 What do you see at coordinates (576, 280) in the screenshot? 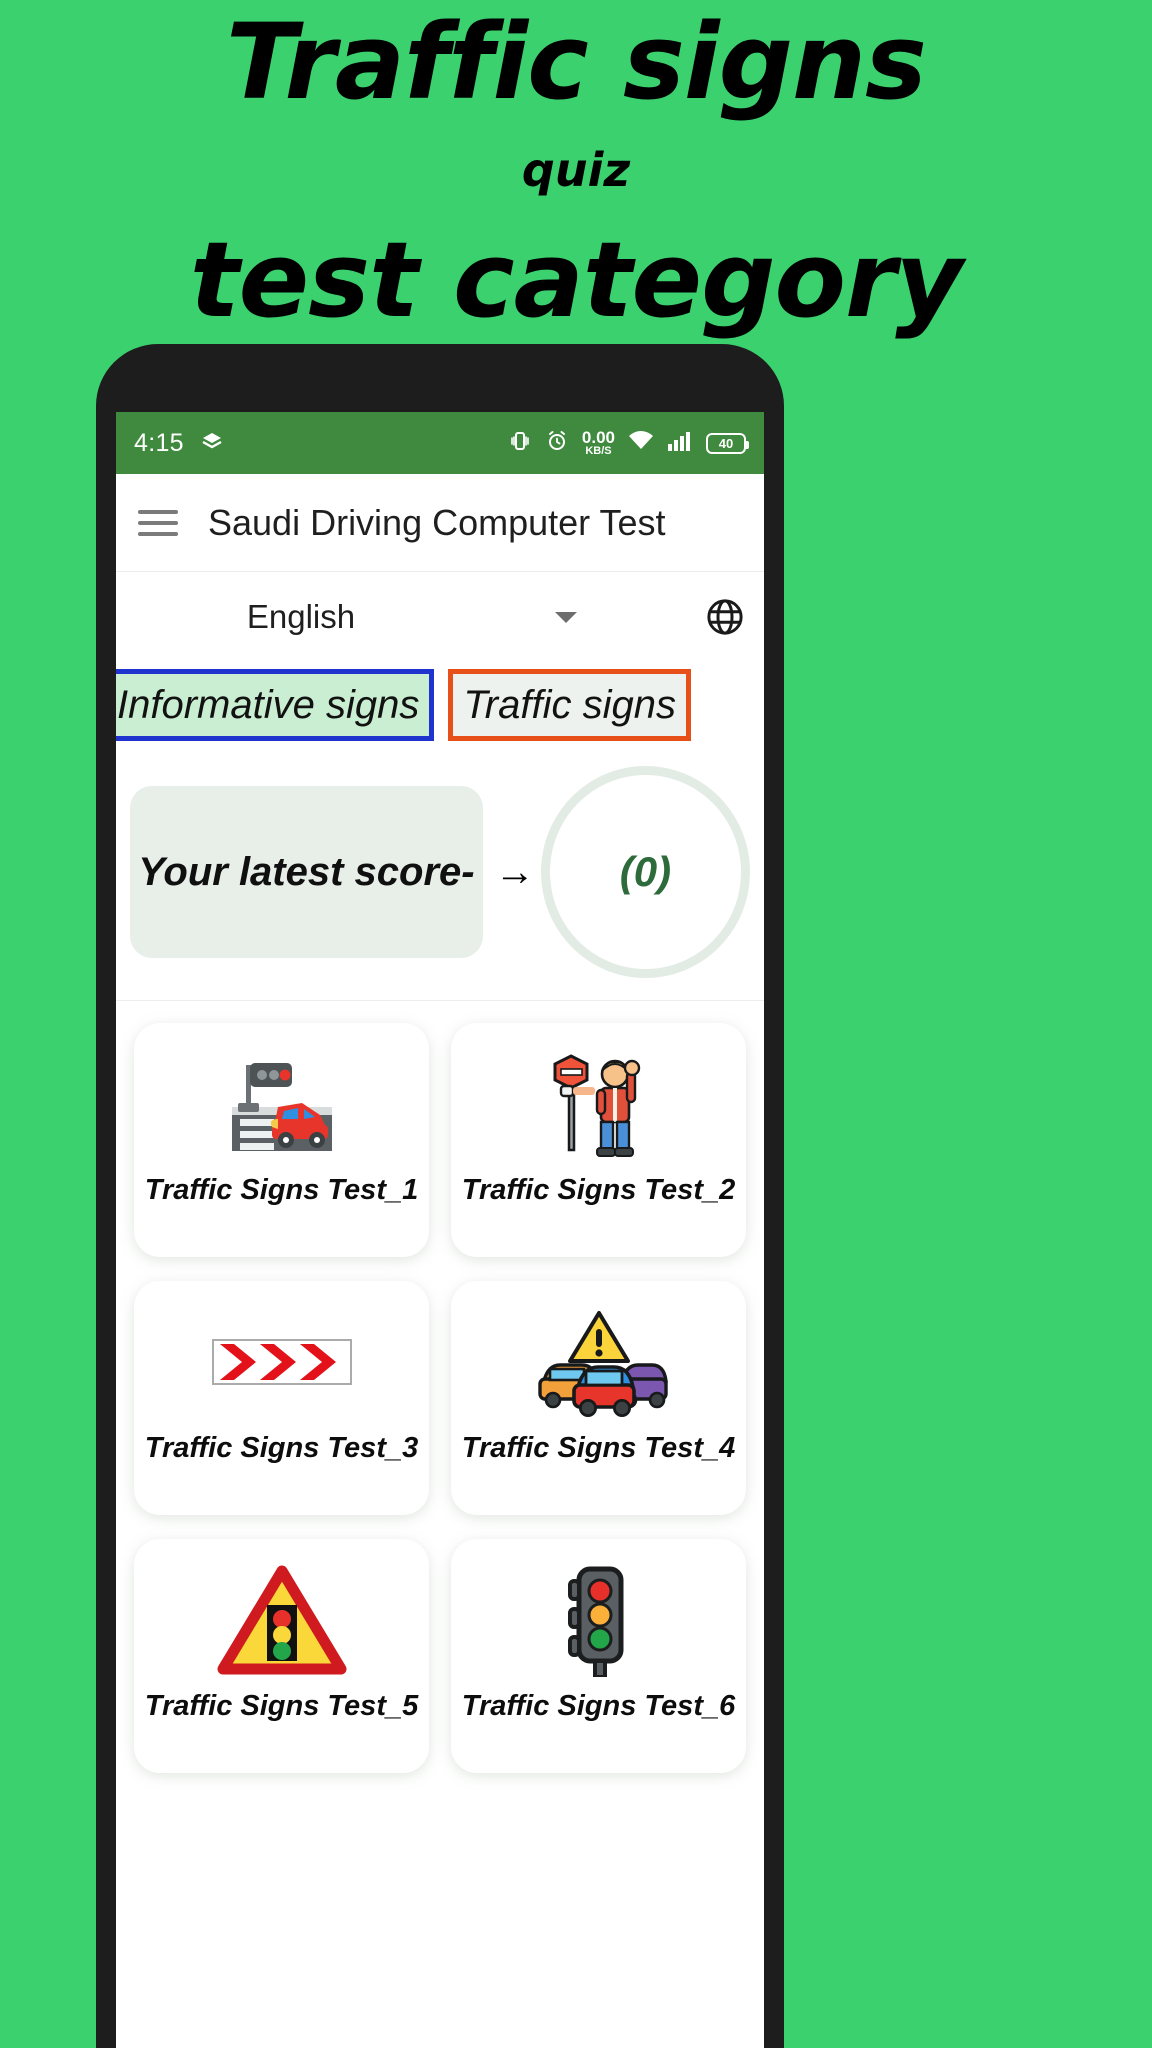
I see `promo-secondary-title: test category` at bounding box center [576, 280].